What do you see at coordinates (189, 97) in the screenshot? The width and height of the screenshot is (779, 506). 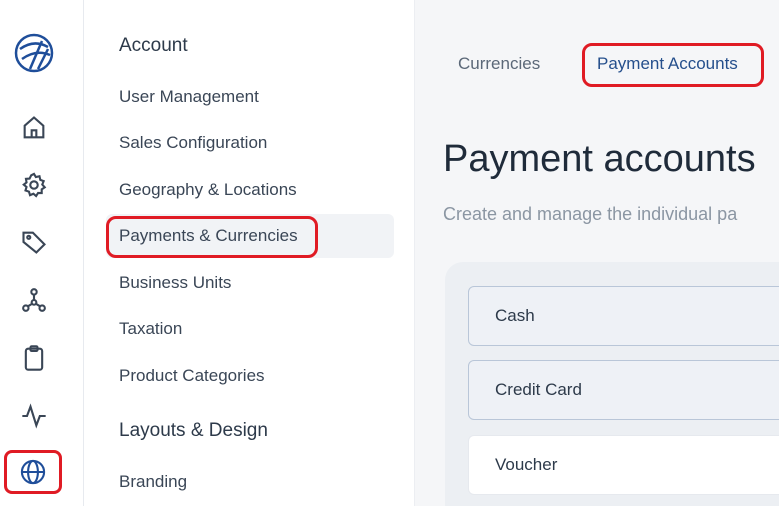 I see `menu-item-user-management: User Management` at bounding box center [189, 97].